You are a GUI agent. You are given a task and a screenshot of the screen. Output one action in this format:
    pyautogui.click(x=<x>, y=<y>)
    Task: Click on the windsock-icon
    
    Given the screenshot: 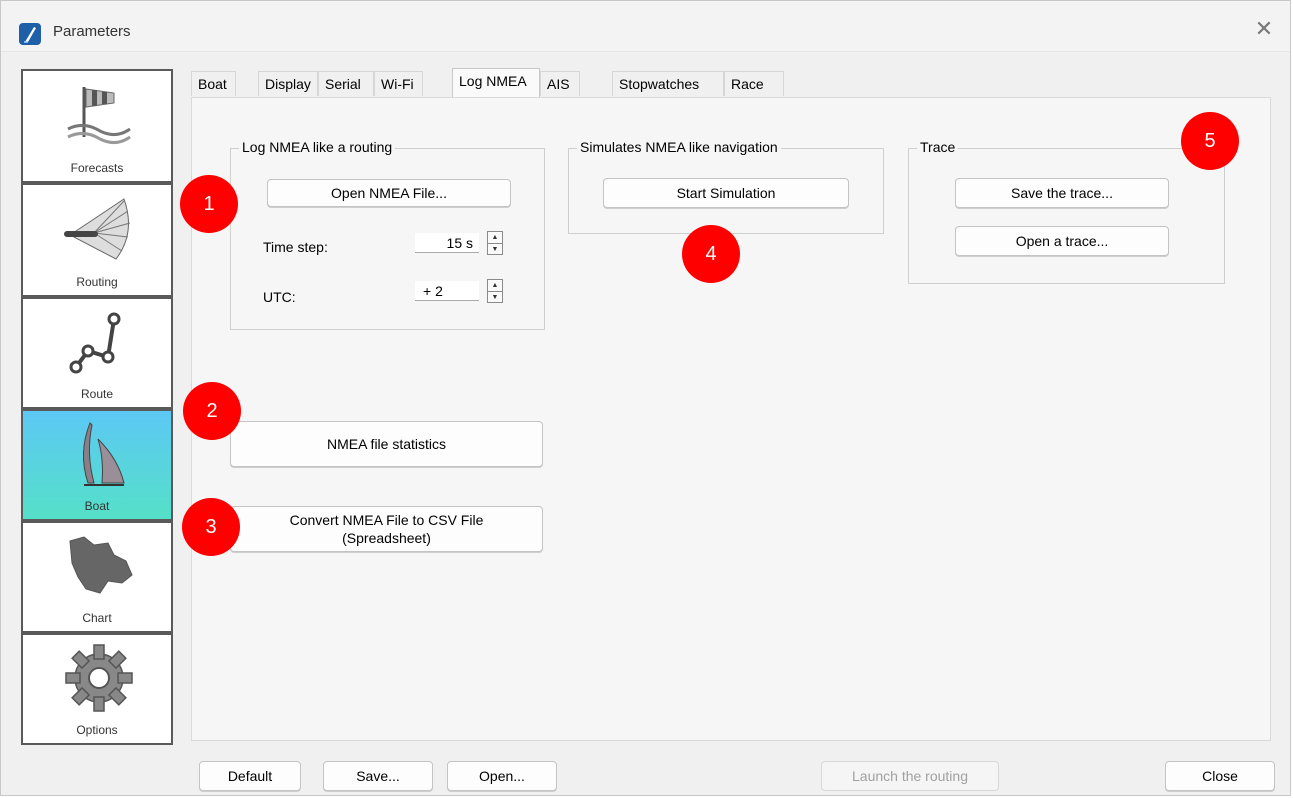 What is the action you would take?
    pyautogui.click(x=99, y=115)
    